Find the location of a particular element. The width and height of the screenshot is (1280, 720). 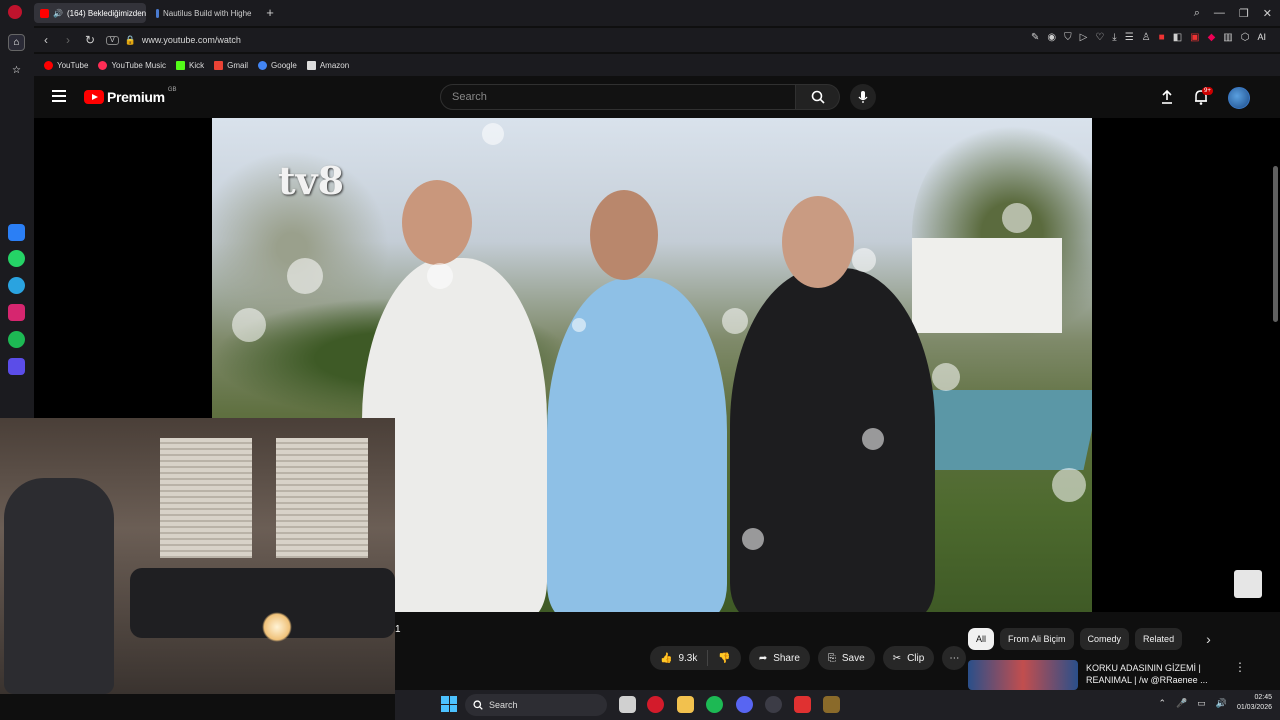

create-button is located at coordinates (1167, 97).